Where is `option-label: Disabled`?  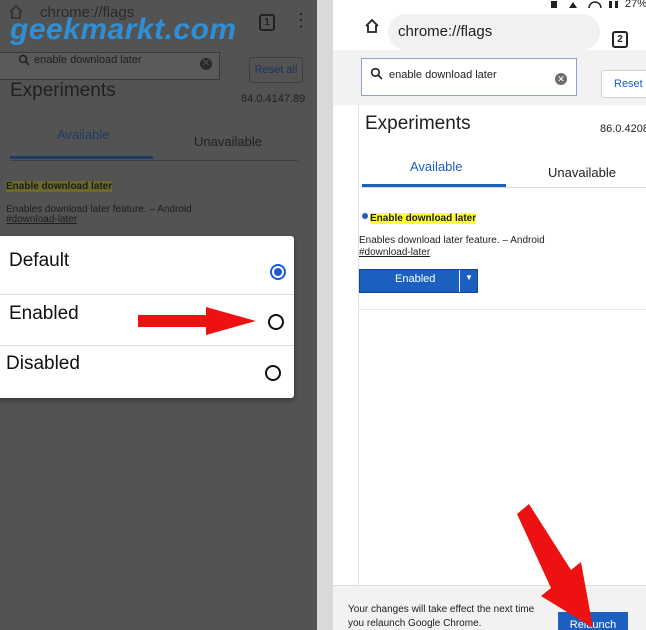 option-label: Disabled is located at coordinates (43, 363).